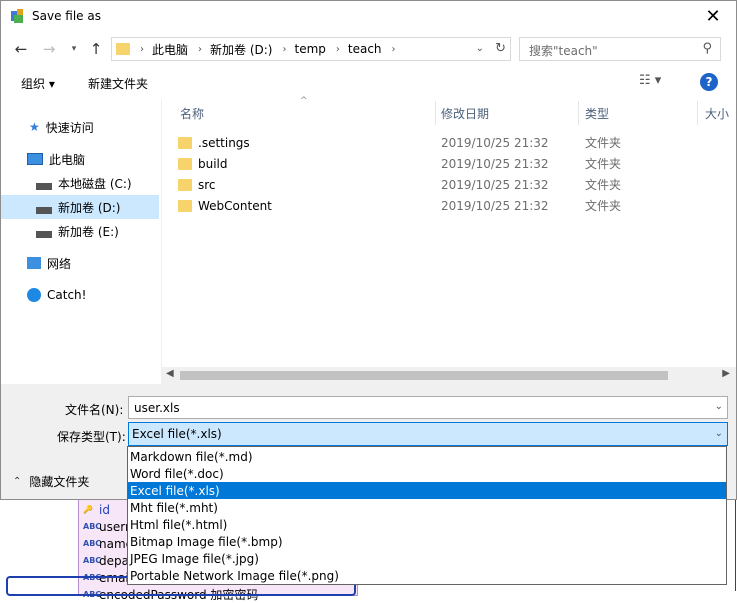  What do you see at coordinates (213, 163) in the screenshot?
I see `file-name: build` at bounding box center [213, 163].